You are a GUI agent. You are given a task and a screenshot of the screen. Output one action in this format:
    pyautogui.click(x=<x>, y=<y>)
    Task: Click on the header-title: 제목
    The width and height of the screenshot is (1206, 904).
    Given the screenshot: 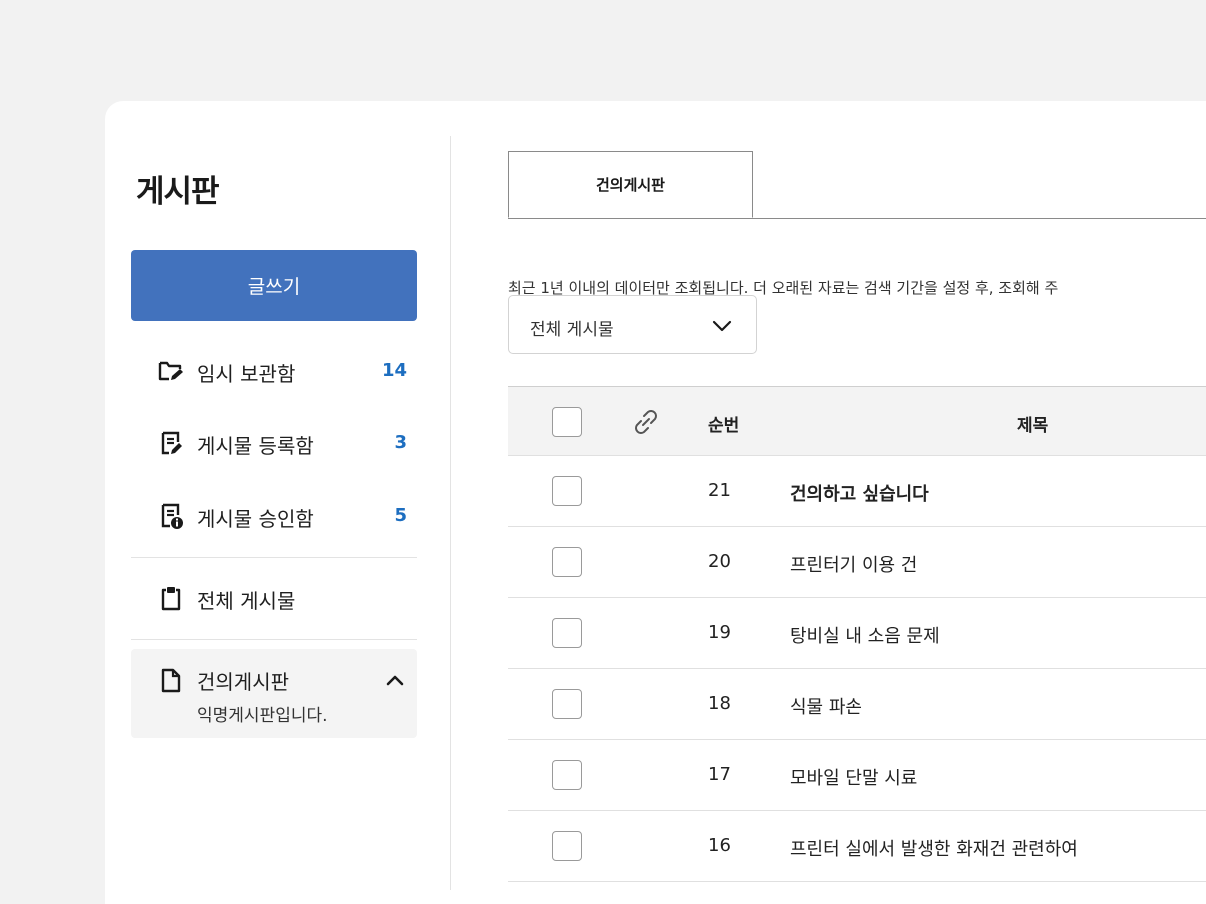 What is the action you would take?
    pyautogui.click(x=1033, y=426)
    